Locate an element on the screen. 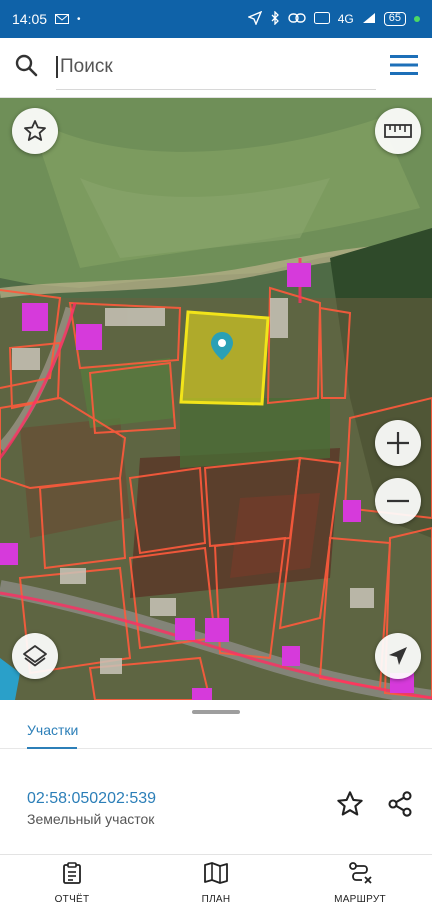  parcel-type-label: Земельный участок is located at coordinates (91, 819).